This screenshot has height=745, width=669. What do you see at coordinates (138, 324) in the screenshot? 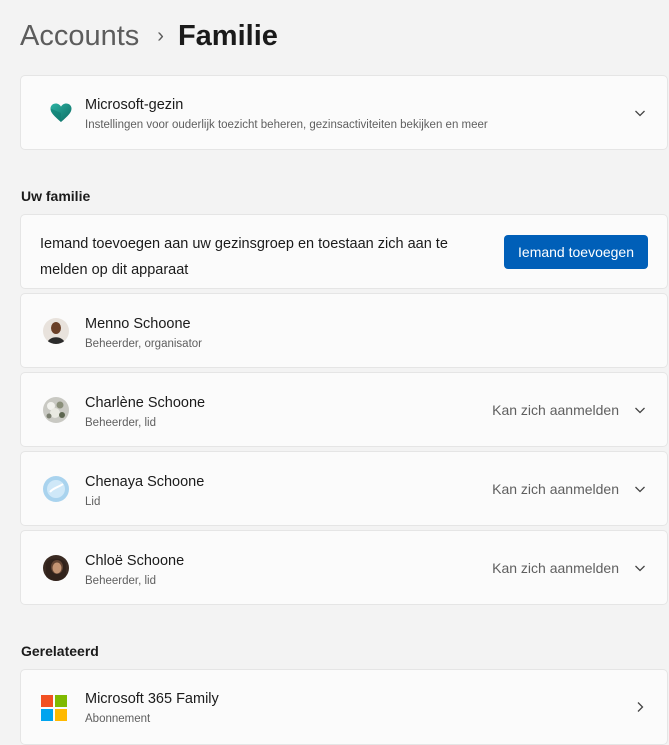
I see `member-name: Menno Schoone` at bounding box center [138, 324].